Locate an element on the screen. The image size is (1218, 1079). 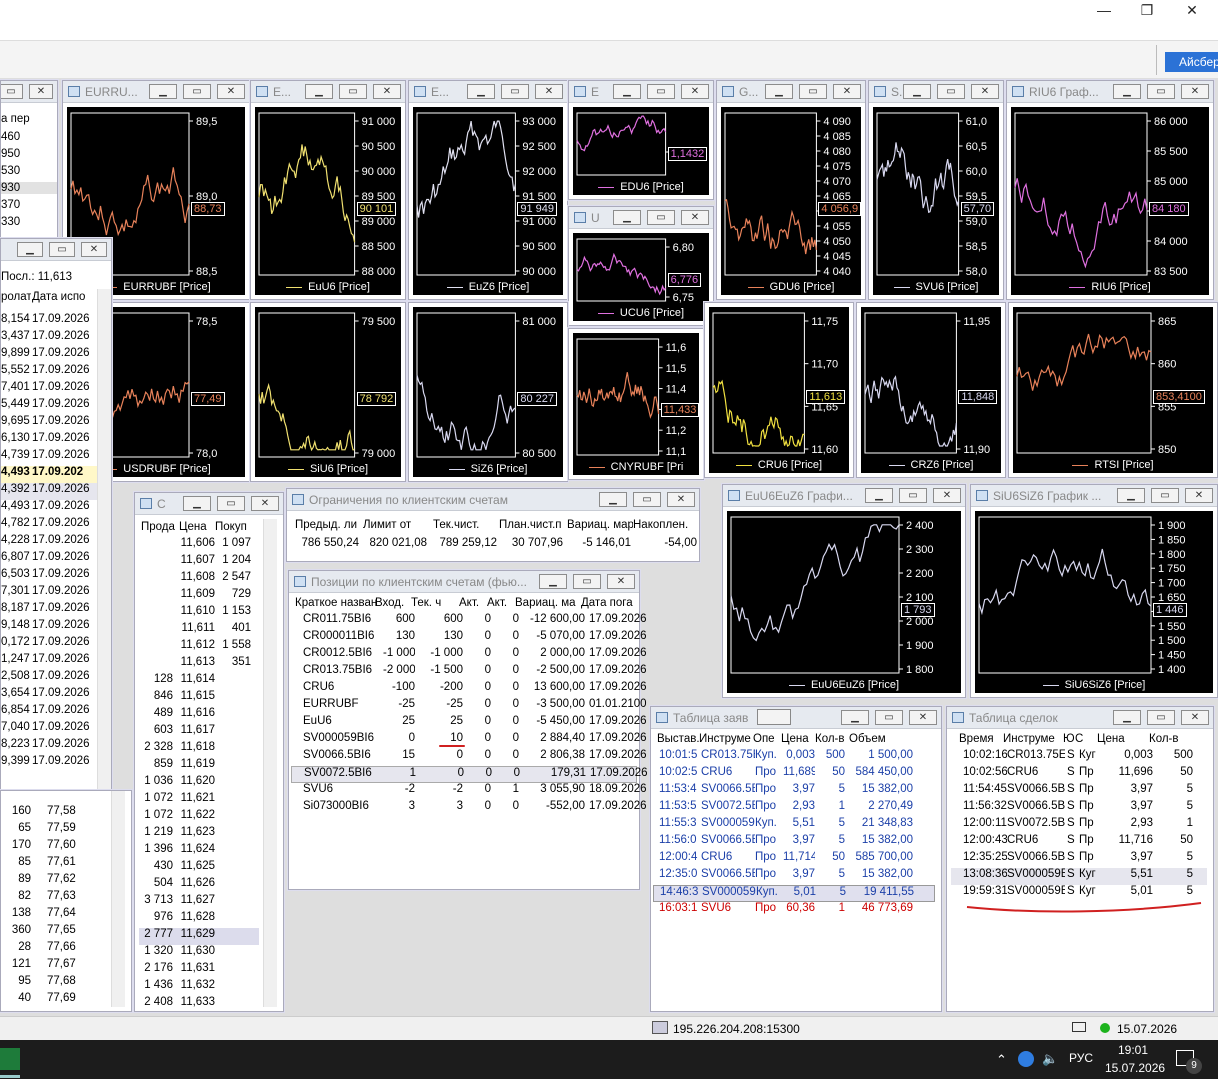
chart-area: 6,80 6,75 6,776 UCU6 [Price] is located at coordinates (641, 277).